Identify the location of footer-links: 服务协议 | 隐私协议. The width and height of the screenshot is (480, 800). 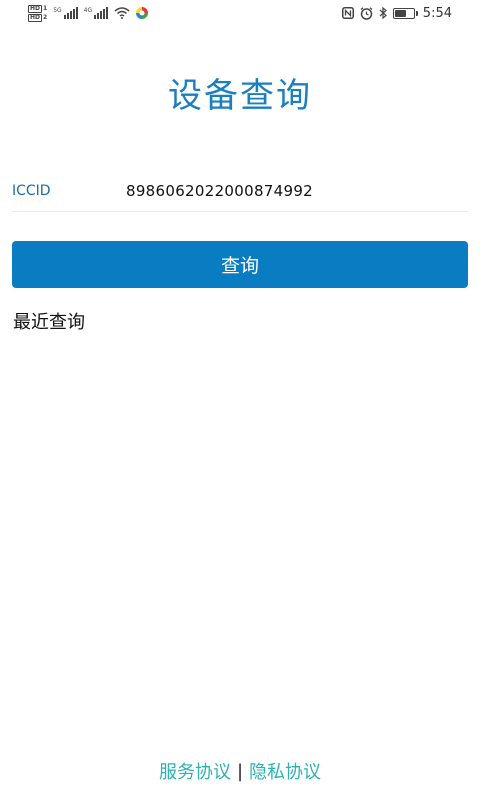
(240, 771).